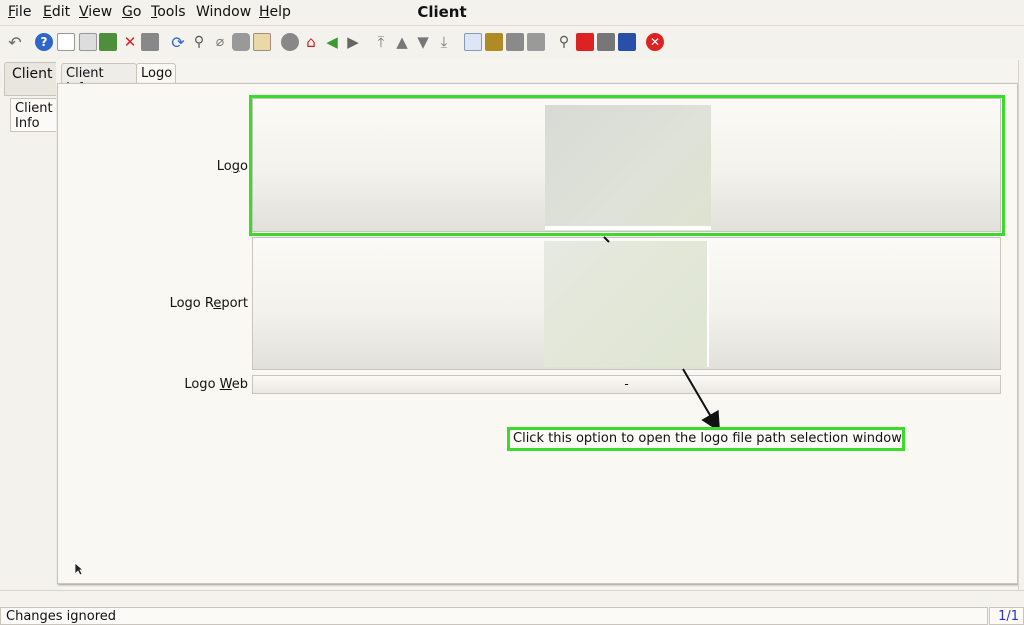 The width and height of the screenshot is (1024, 625). Describe the element at coordinates (606, 239) in the screenshot. I see `arrow-segment-upper` at that location.